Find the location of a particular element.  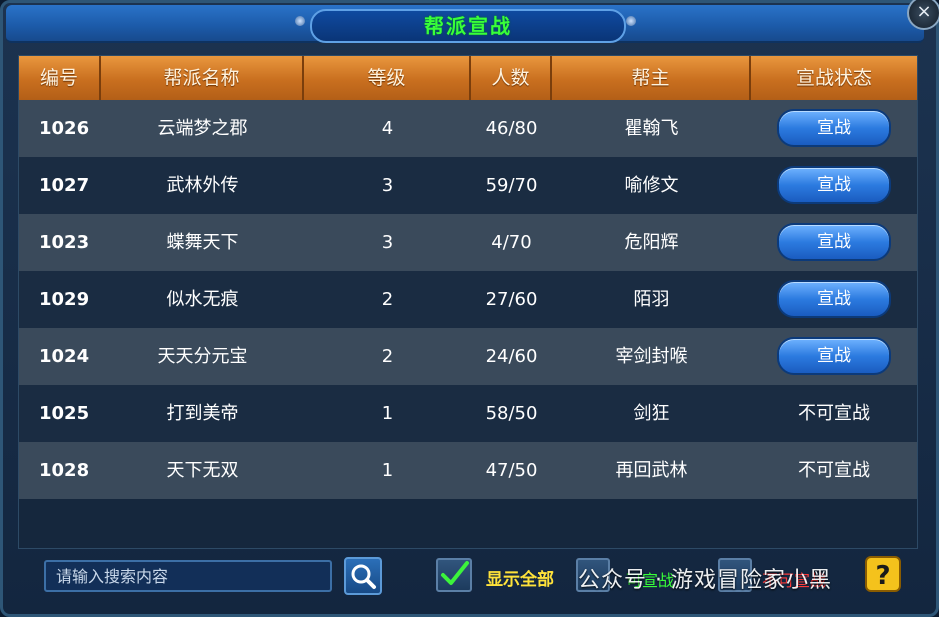

cell-guild-name: 武林外传 is located at coordinates (202, 185).